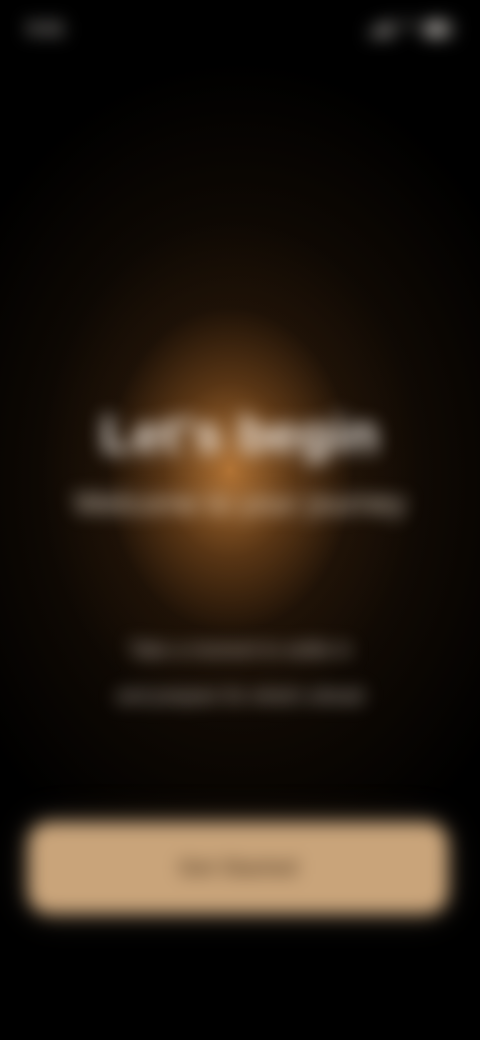  Describe the element at coordinates (240, 435) in the screenshot. I see `hero-title: Let's begin` at that location.